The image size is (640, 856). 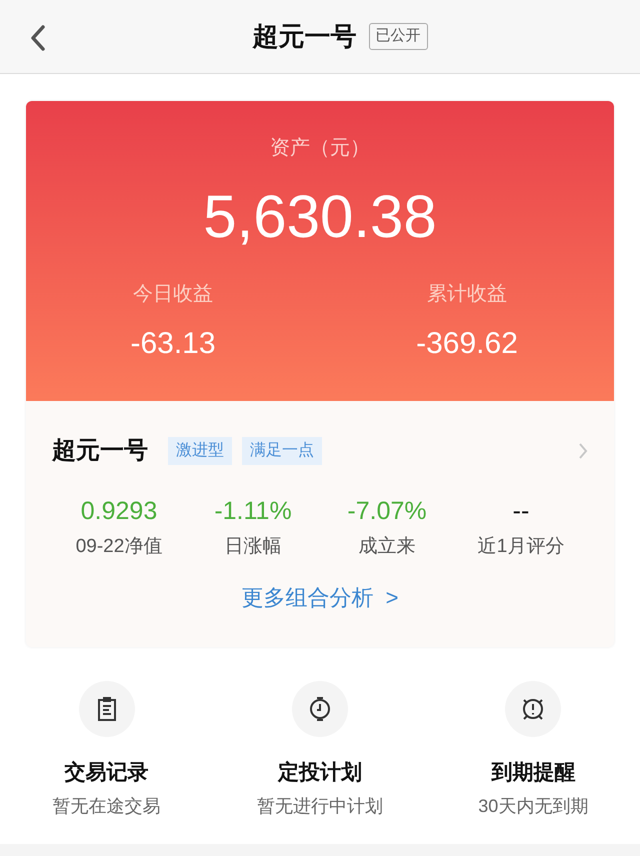 I want to click on action-title: 到期提醒, so click(x=533, y=773).